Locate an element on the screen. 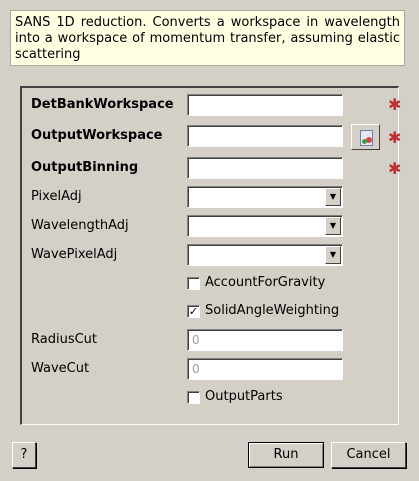 This screenshot has height=481, width=419. radius-cut-label: RadiusCut is located at coordinates (64, 339).